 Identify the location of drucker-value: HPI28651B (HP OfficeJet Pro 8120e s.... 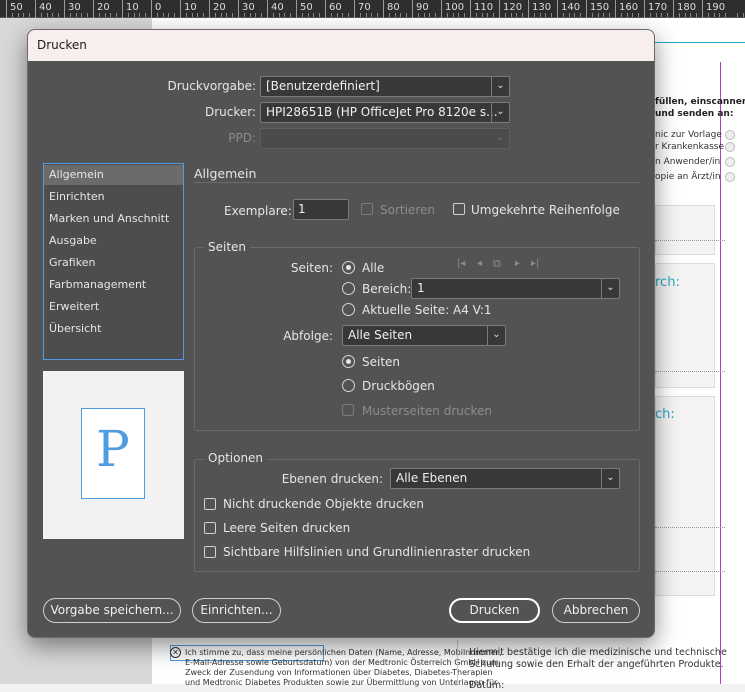
(382, 112).